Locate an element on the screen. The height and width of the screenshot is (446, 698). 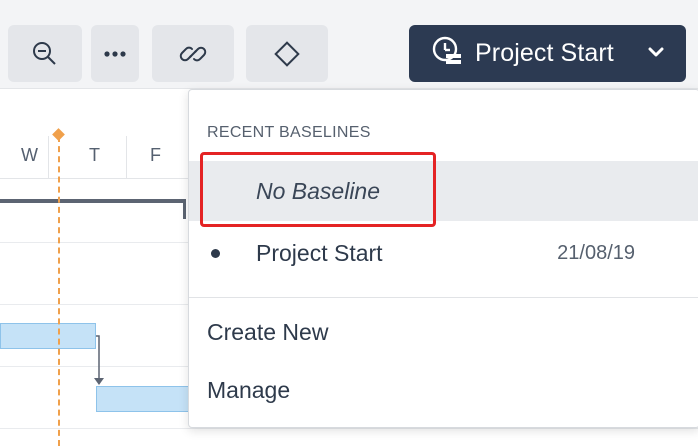
menu-divider is located at coordinates (443, 297).